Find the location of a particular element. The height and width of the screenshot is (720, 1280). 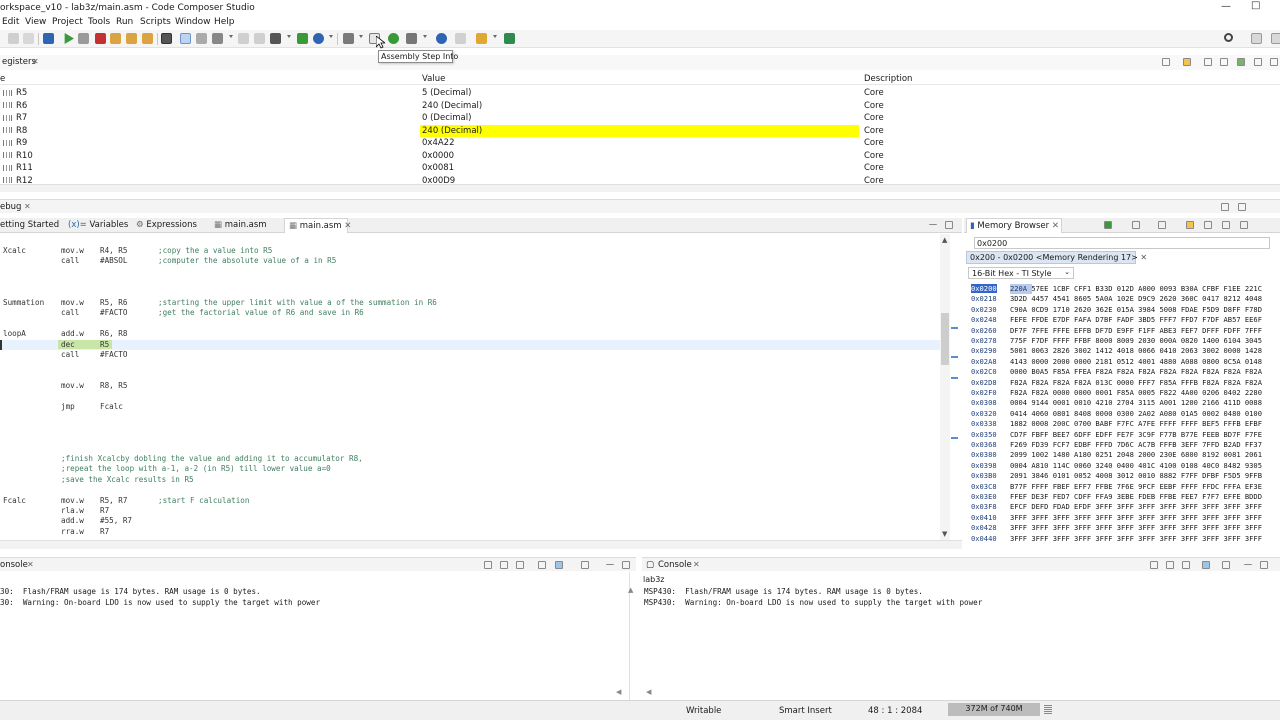

tab-main-asm-active: ▦ main.asm ✕ is located at coordinates (317, 225).